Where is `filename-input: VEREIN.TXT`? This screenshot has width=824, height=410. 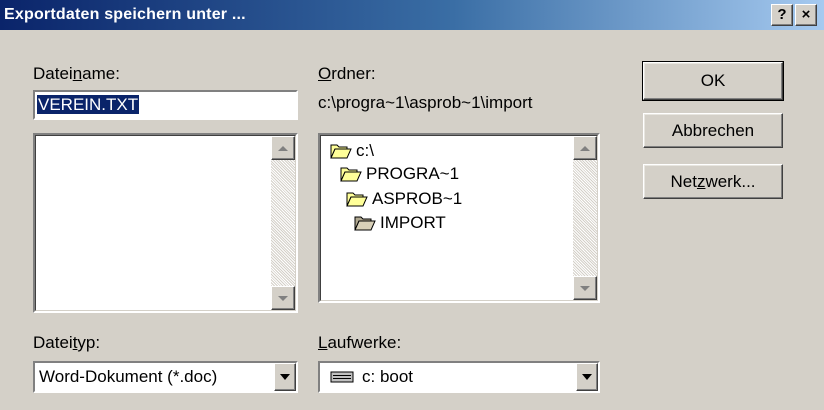
filename-input: VEREIN.TXT is located at coordinates (165, 105).